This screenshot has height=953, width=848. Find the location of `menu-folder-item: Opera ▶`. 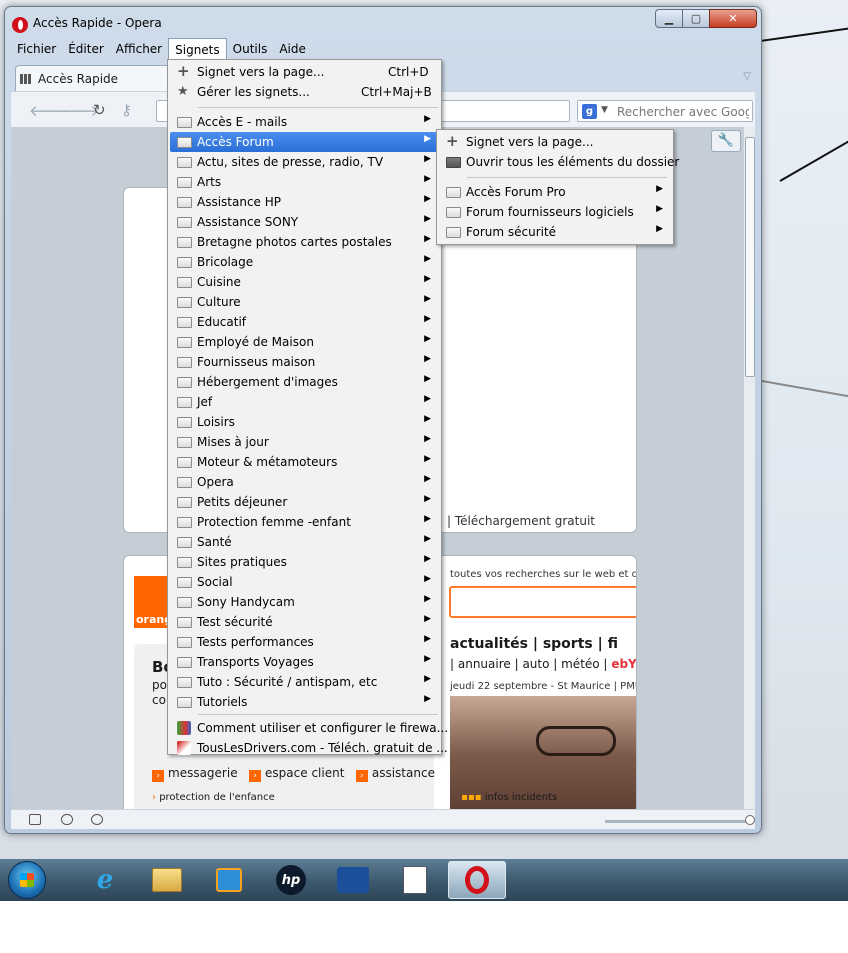

menu-folder-item: Opera ▶ is located at coordinates (304, 482).